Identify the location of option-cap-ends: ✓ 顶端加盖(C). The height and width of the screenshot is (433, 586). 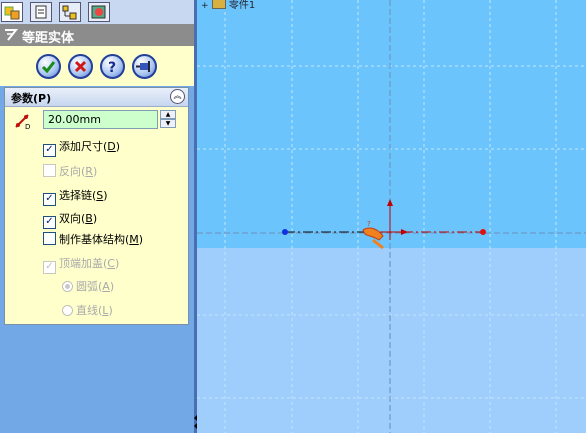
(81, 264).